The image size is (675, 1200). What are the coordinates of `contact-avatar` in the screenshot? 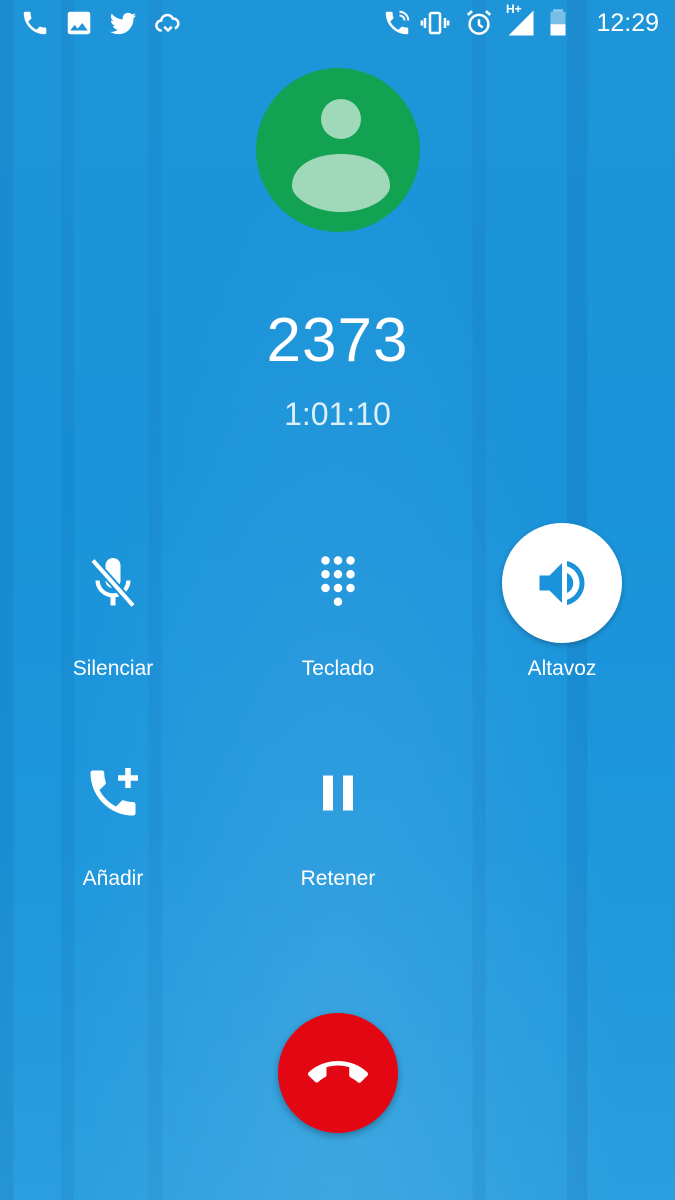 It's located at (338, 150).